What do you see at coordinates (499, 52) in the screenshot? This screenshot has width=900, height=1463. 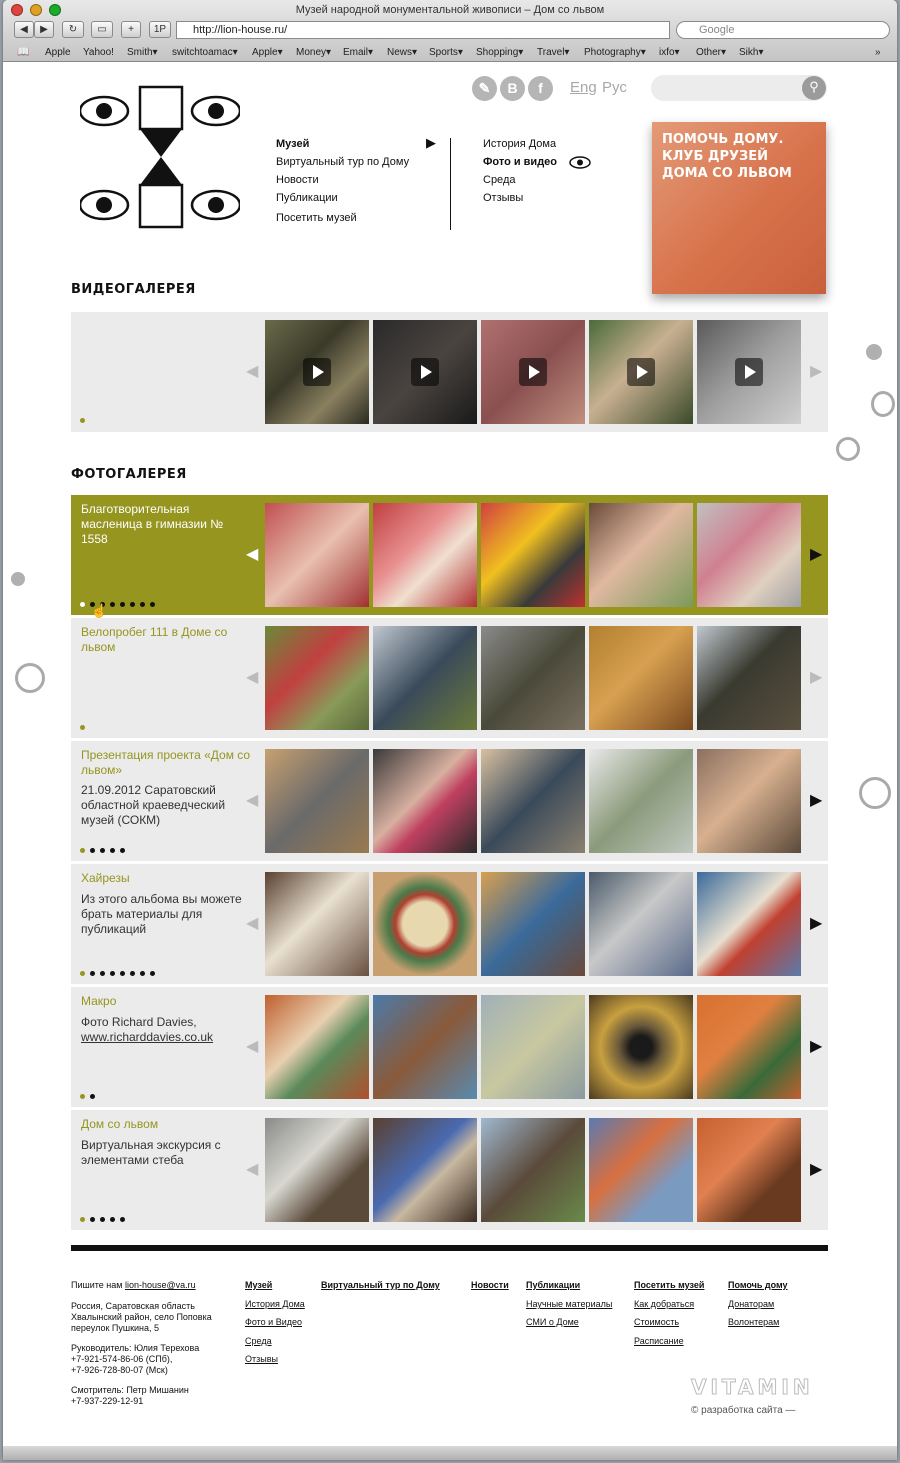 I see `bookmark-item: Shopping▾` at bounding box center [499, 52].